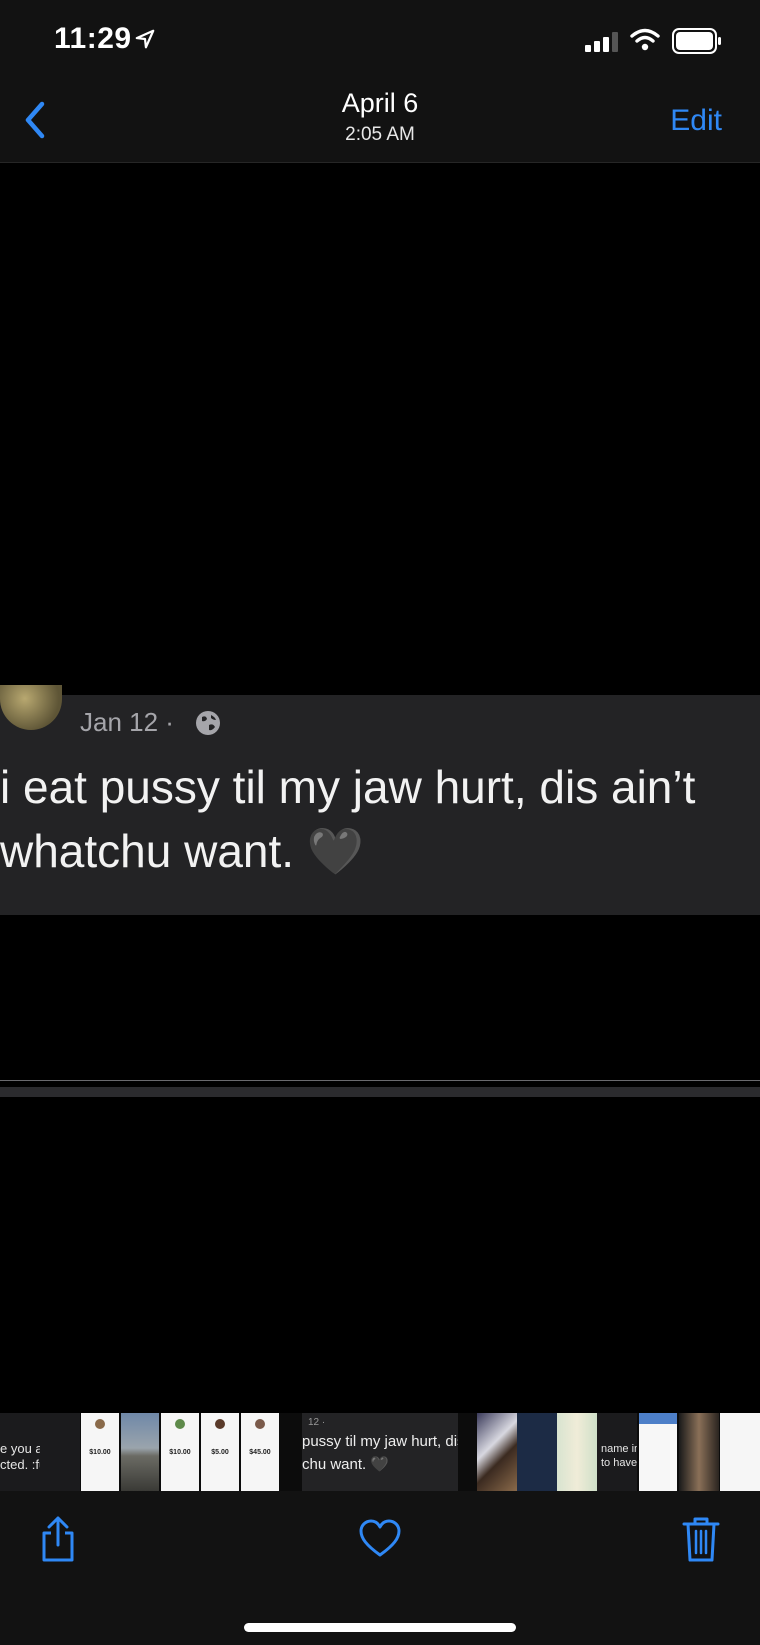 Image resolution: width=760 pixels, height=1645 pixels. Describe the element at coordinates (380, 40) in the screenshot. I see `status-bar: 11:29` at that location.